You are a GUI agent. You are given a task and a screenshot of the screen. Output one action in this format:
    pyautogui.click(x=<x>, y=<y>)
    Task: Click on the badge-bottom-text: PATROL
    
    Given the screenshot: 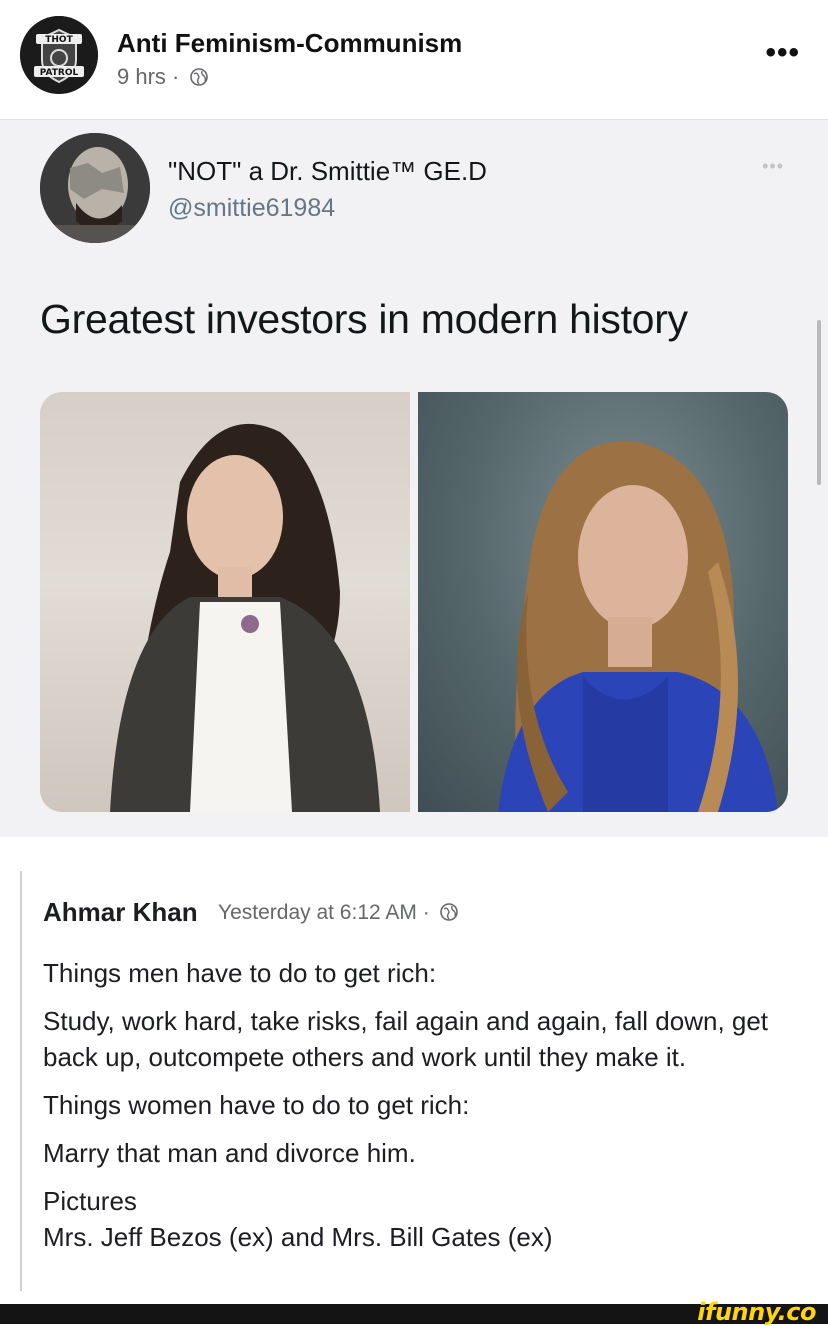 What is the action you would take?
    pyautogui.click(x=59, y=73)
    